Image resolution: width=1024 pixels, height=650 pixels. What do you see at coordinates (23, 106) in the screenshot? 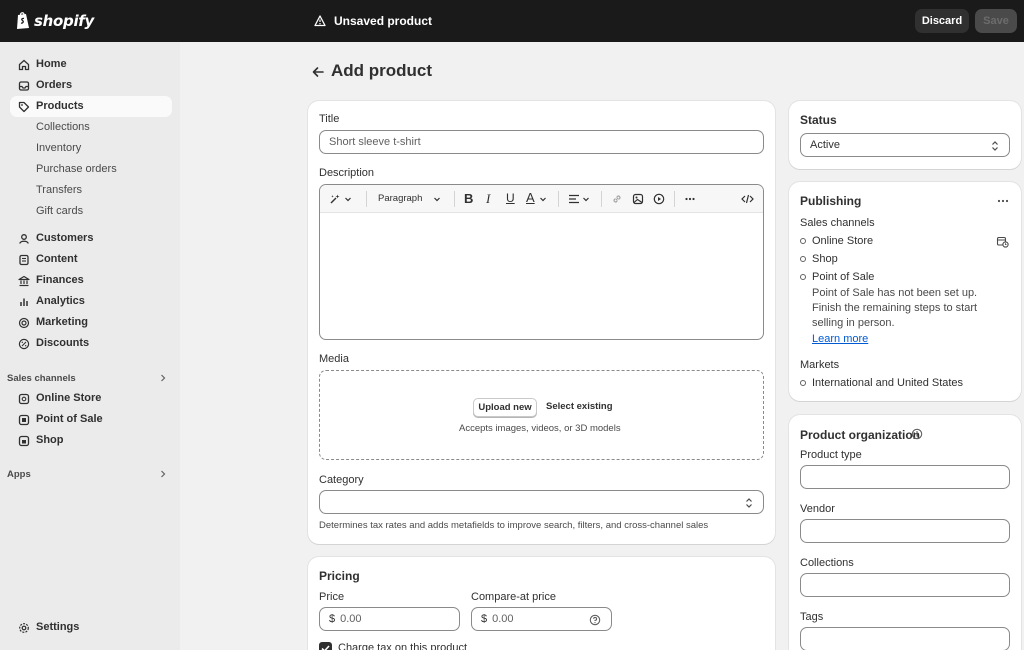
I see `tag-icon` at bounding box center [23, 106].